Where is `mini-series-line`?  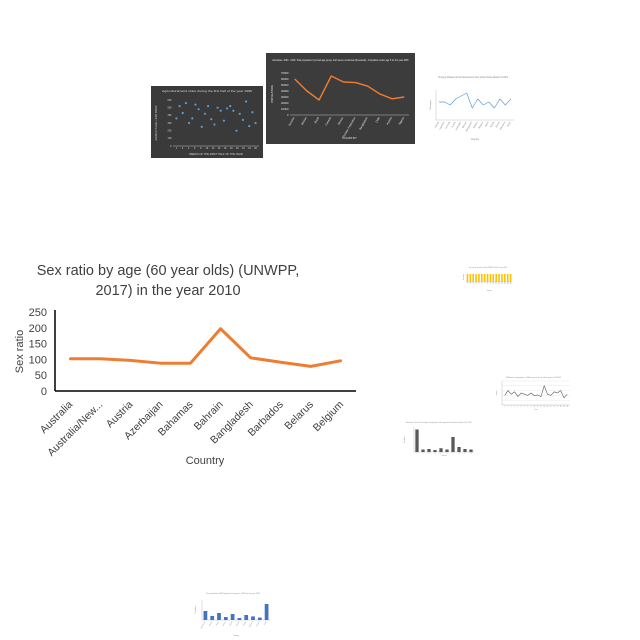 mini-series-line is located at coordinates (475, 100).